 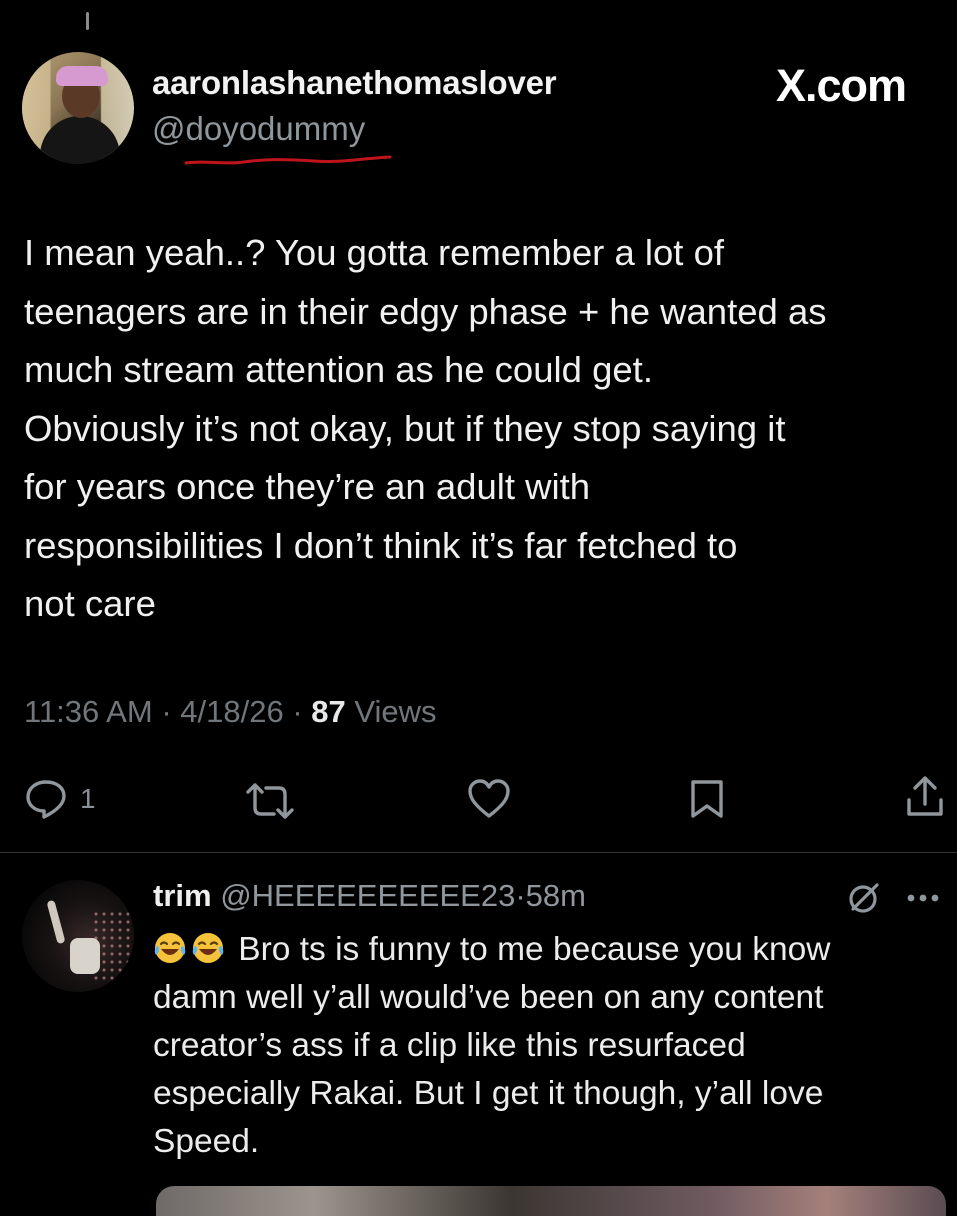 I want to click on reply-time: 58m, so click(x=556, y=895).